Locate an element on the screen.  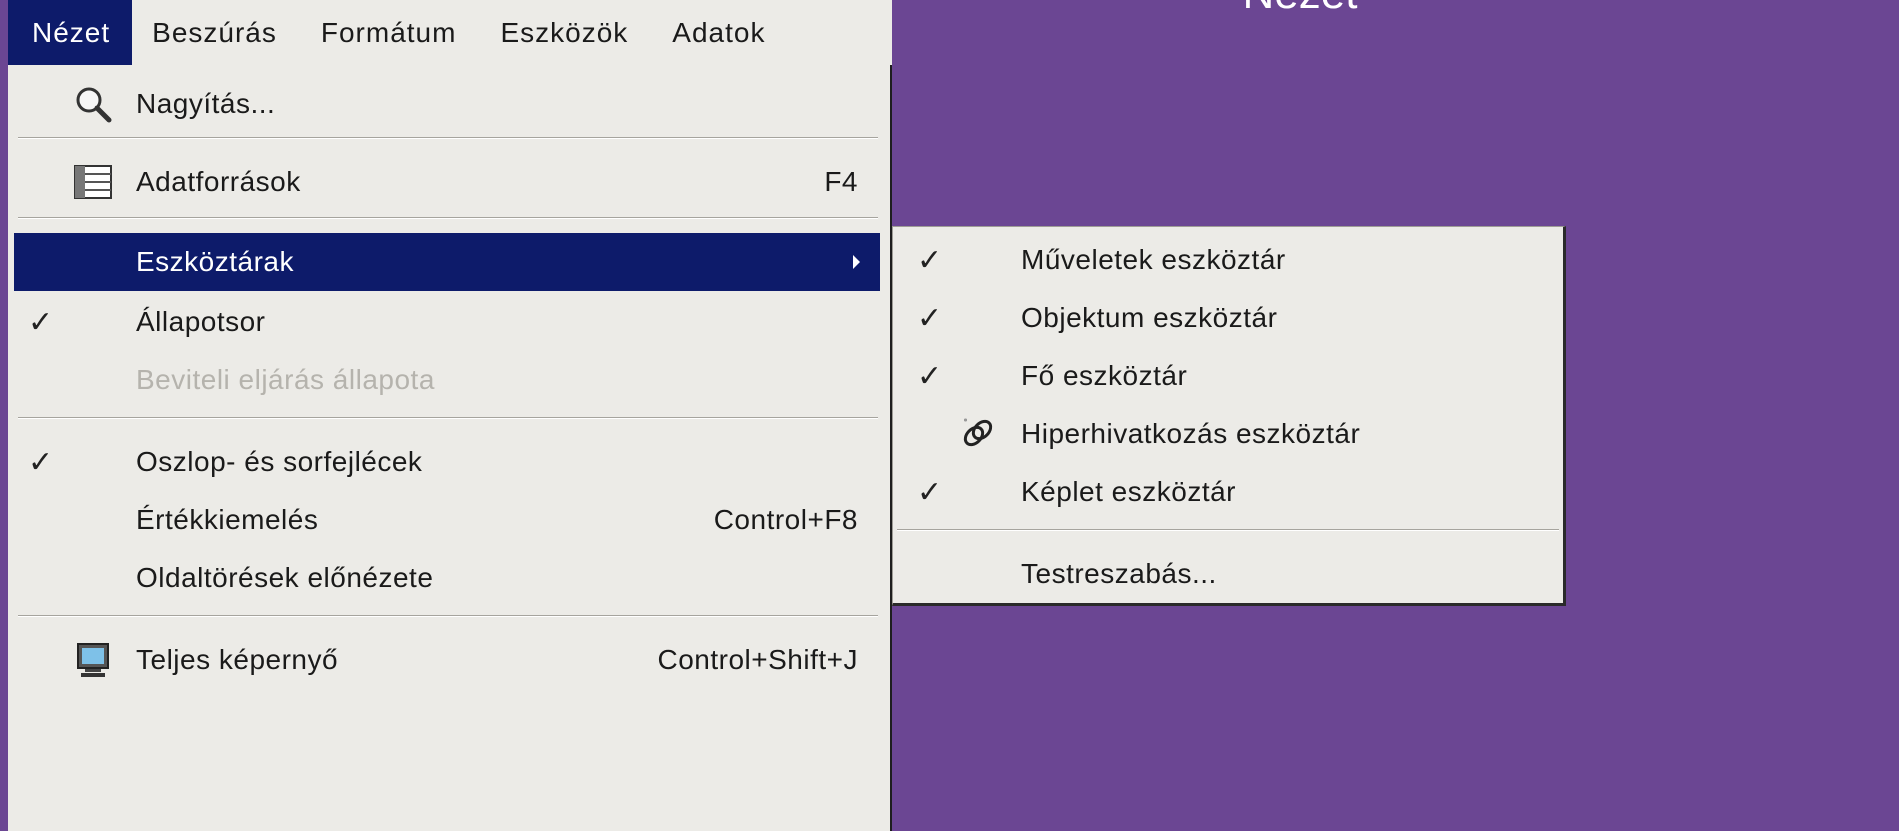
menubar-nezet: Nézet is located at coordinates (70, 32).